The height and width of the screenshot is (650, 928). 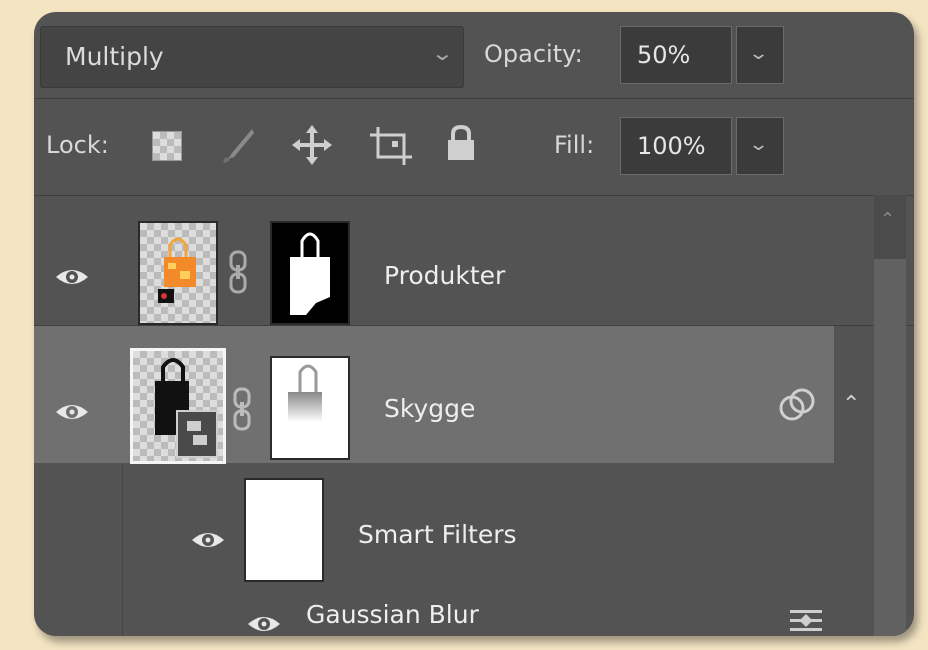 I want to click on layer-name: Skygge, so click(x=429, y=408).